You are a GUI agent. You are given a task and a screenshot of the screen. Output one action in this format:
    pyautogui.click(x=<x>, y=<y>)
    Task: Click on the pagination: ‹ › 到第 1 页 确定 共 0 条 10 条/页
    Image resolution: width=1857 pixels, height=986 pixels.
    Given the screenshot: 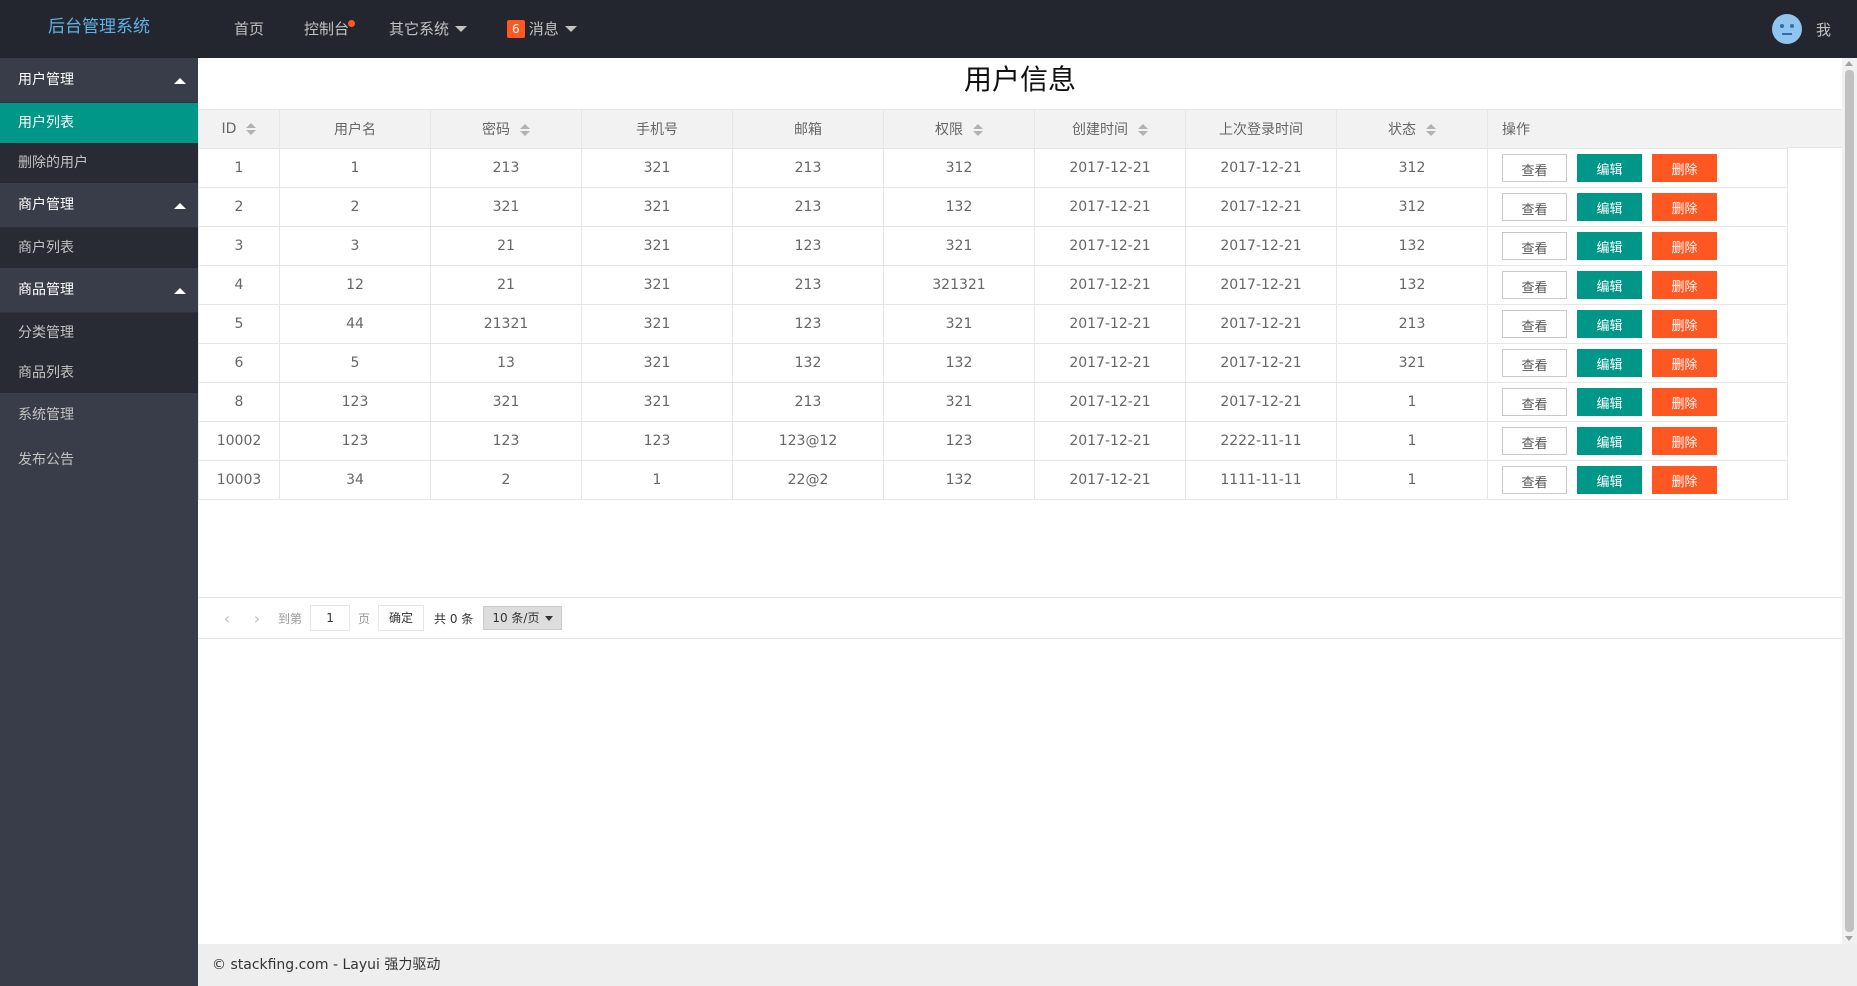 What is the action you would take?
    pyautogui.click(x=1020, y=618)
    